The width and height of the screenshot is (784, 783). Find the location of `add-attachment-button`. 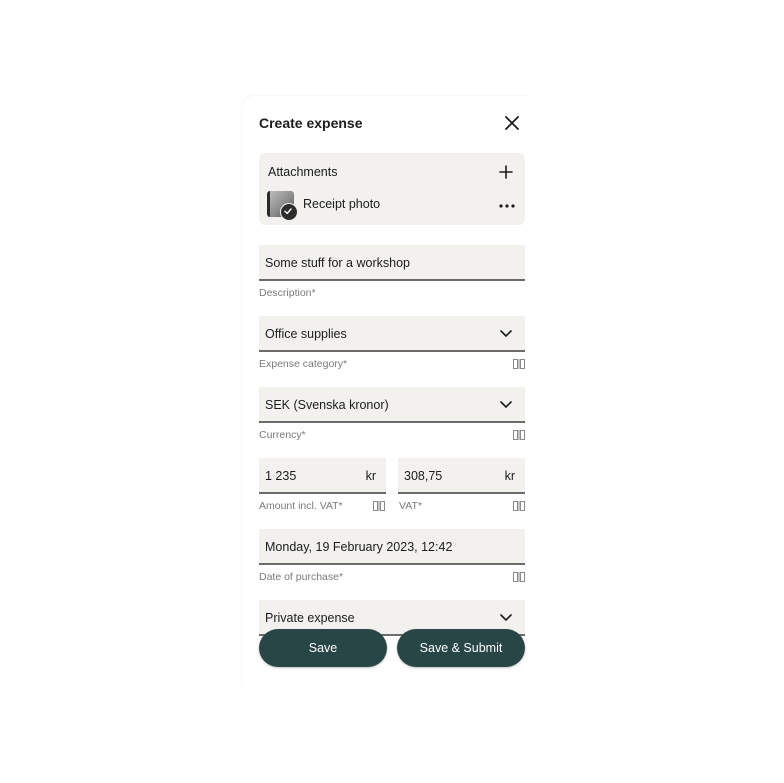

add-attachment-button is located at coordinates (506, 172).